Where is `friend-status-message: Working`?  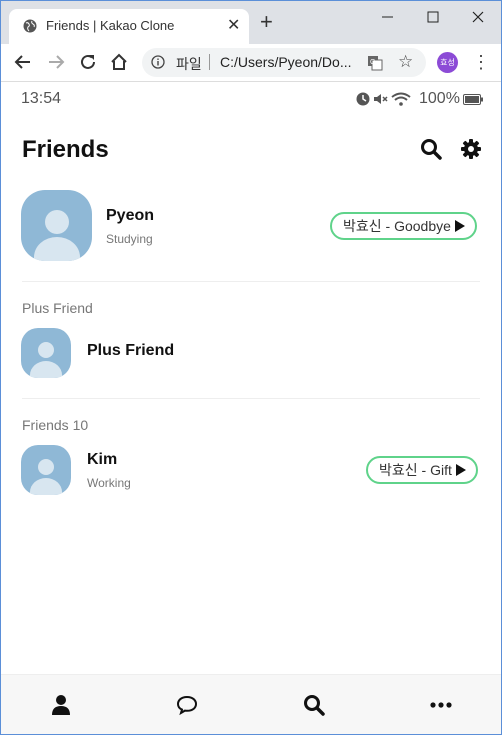 friend-status-message: Working is located at coordinates (109, 483).